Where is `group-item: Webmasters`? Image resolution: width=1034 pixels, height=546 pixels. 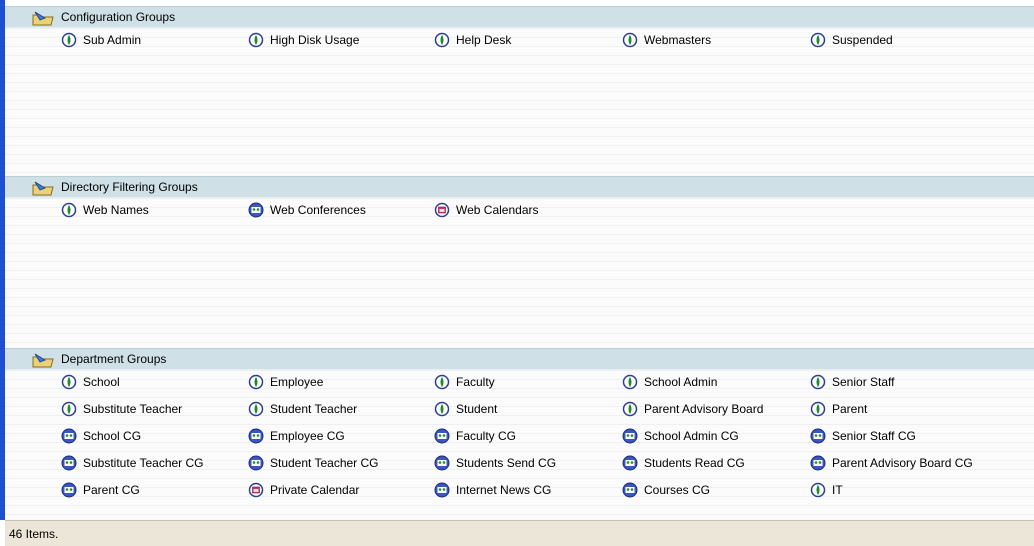 group-item: Webmasters is located at coordinates (666, 40).